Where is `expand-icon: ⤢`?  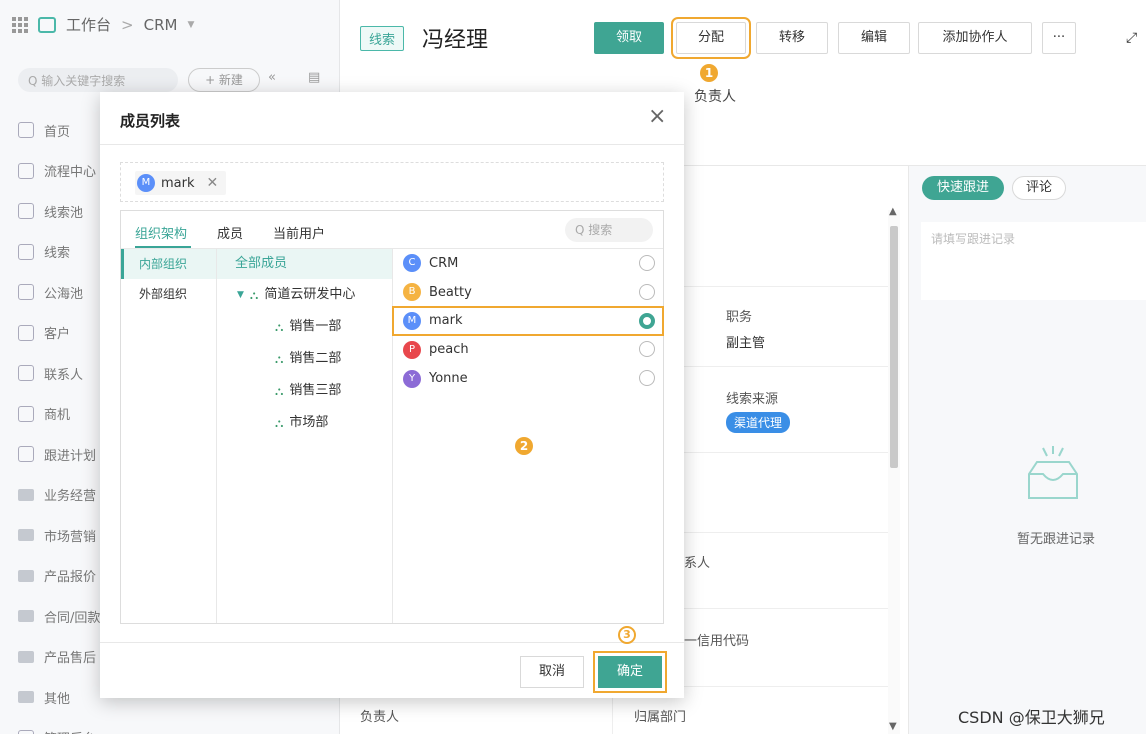
expand-icon: ⤢ is located at coordinates (1131, 38).